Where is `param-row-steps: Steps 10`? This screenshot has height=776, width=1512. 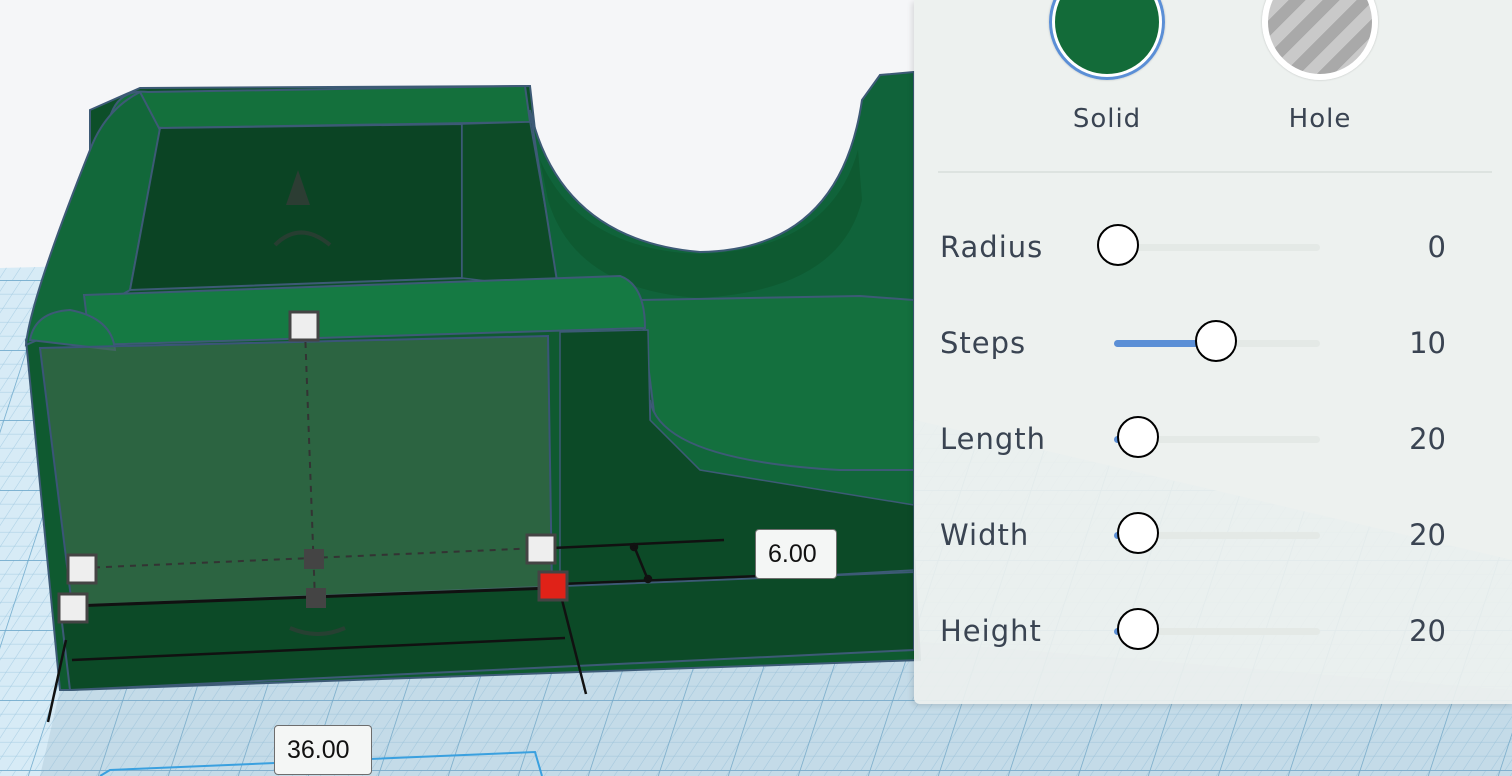
param-row-steps: Steps 10 is located at coordinates (1194, 344).